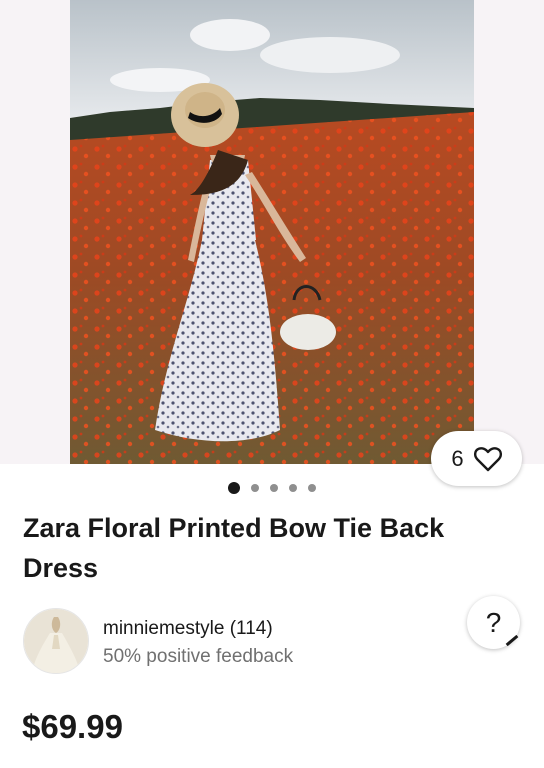  I want to click on seller-name: minniemestyle (114), so click(188, 629).